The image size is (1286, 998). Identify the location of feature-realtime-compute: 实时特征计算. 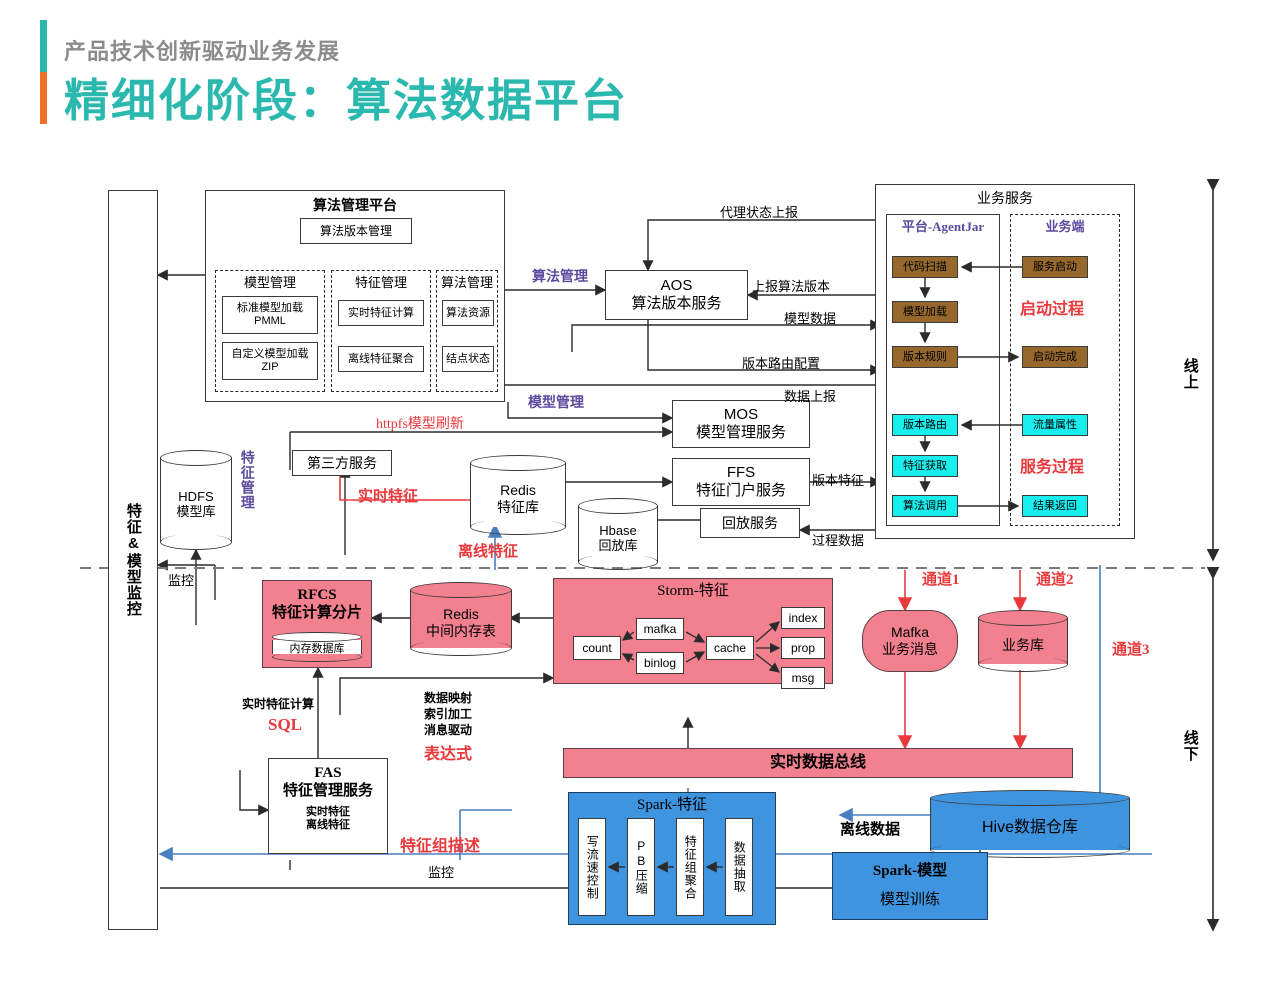
(381, 313).